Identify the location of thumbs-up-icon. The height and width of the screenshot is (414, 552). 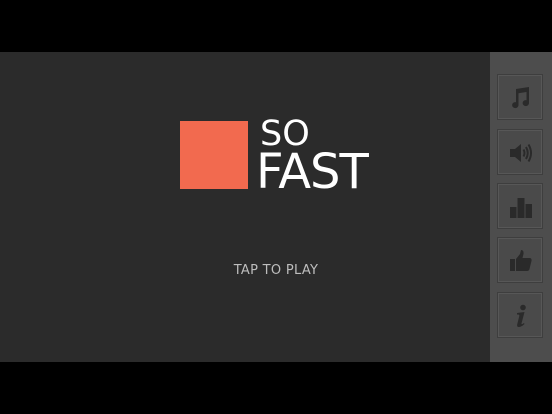
(521, 260).